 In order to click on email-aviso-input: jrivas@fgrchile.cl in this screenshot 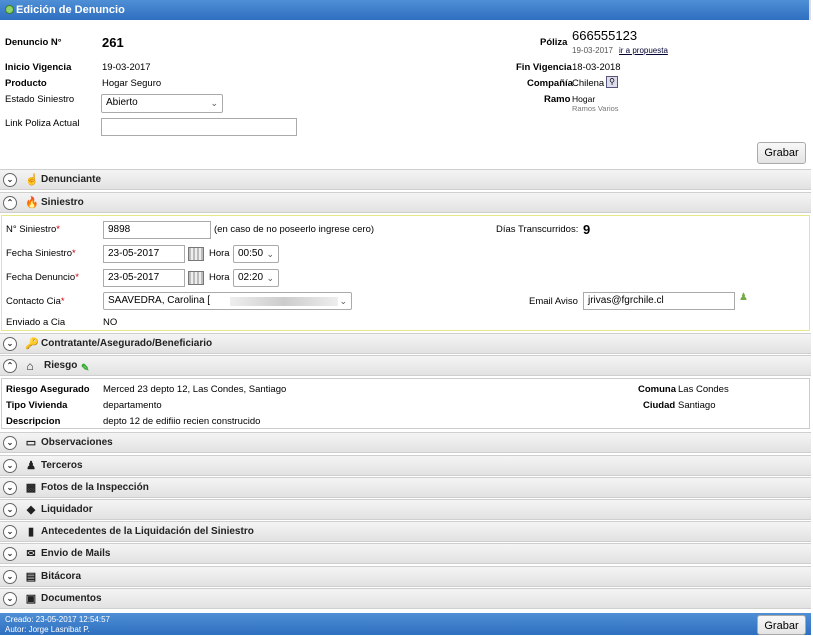, I will do `click(659, 301)`.